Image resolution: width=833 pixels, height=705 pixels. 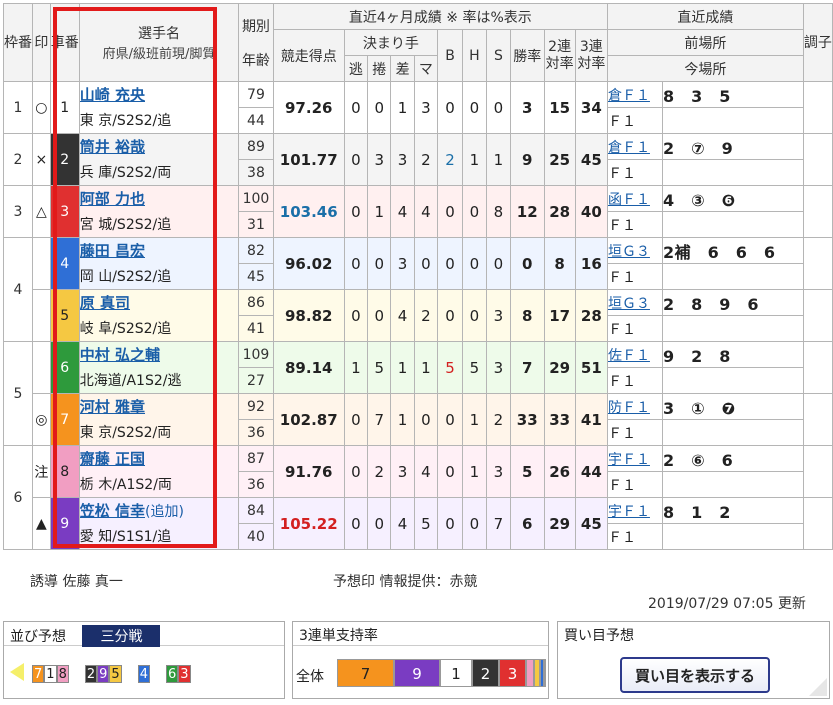 I want to click on racer-name: 筒井 裕哉, so click(x=159, y=146).